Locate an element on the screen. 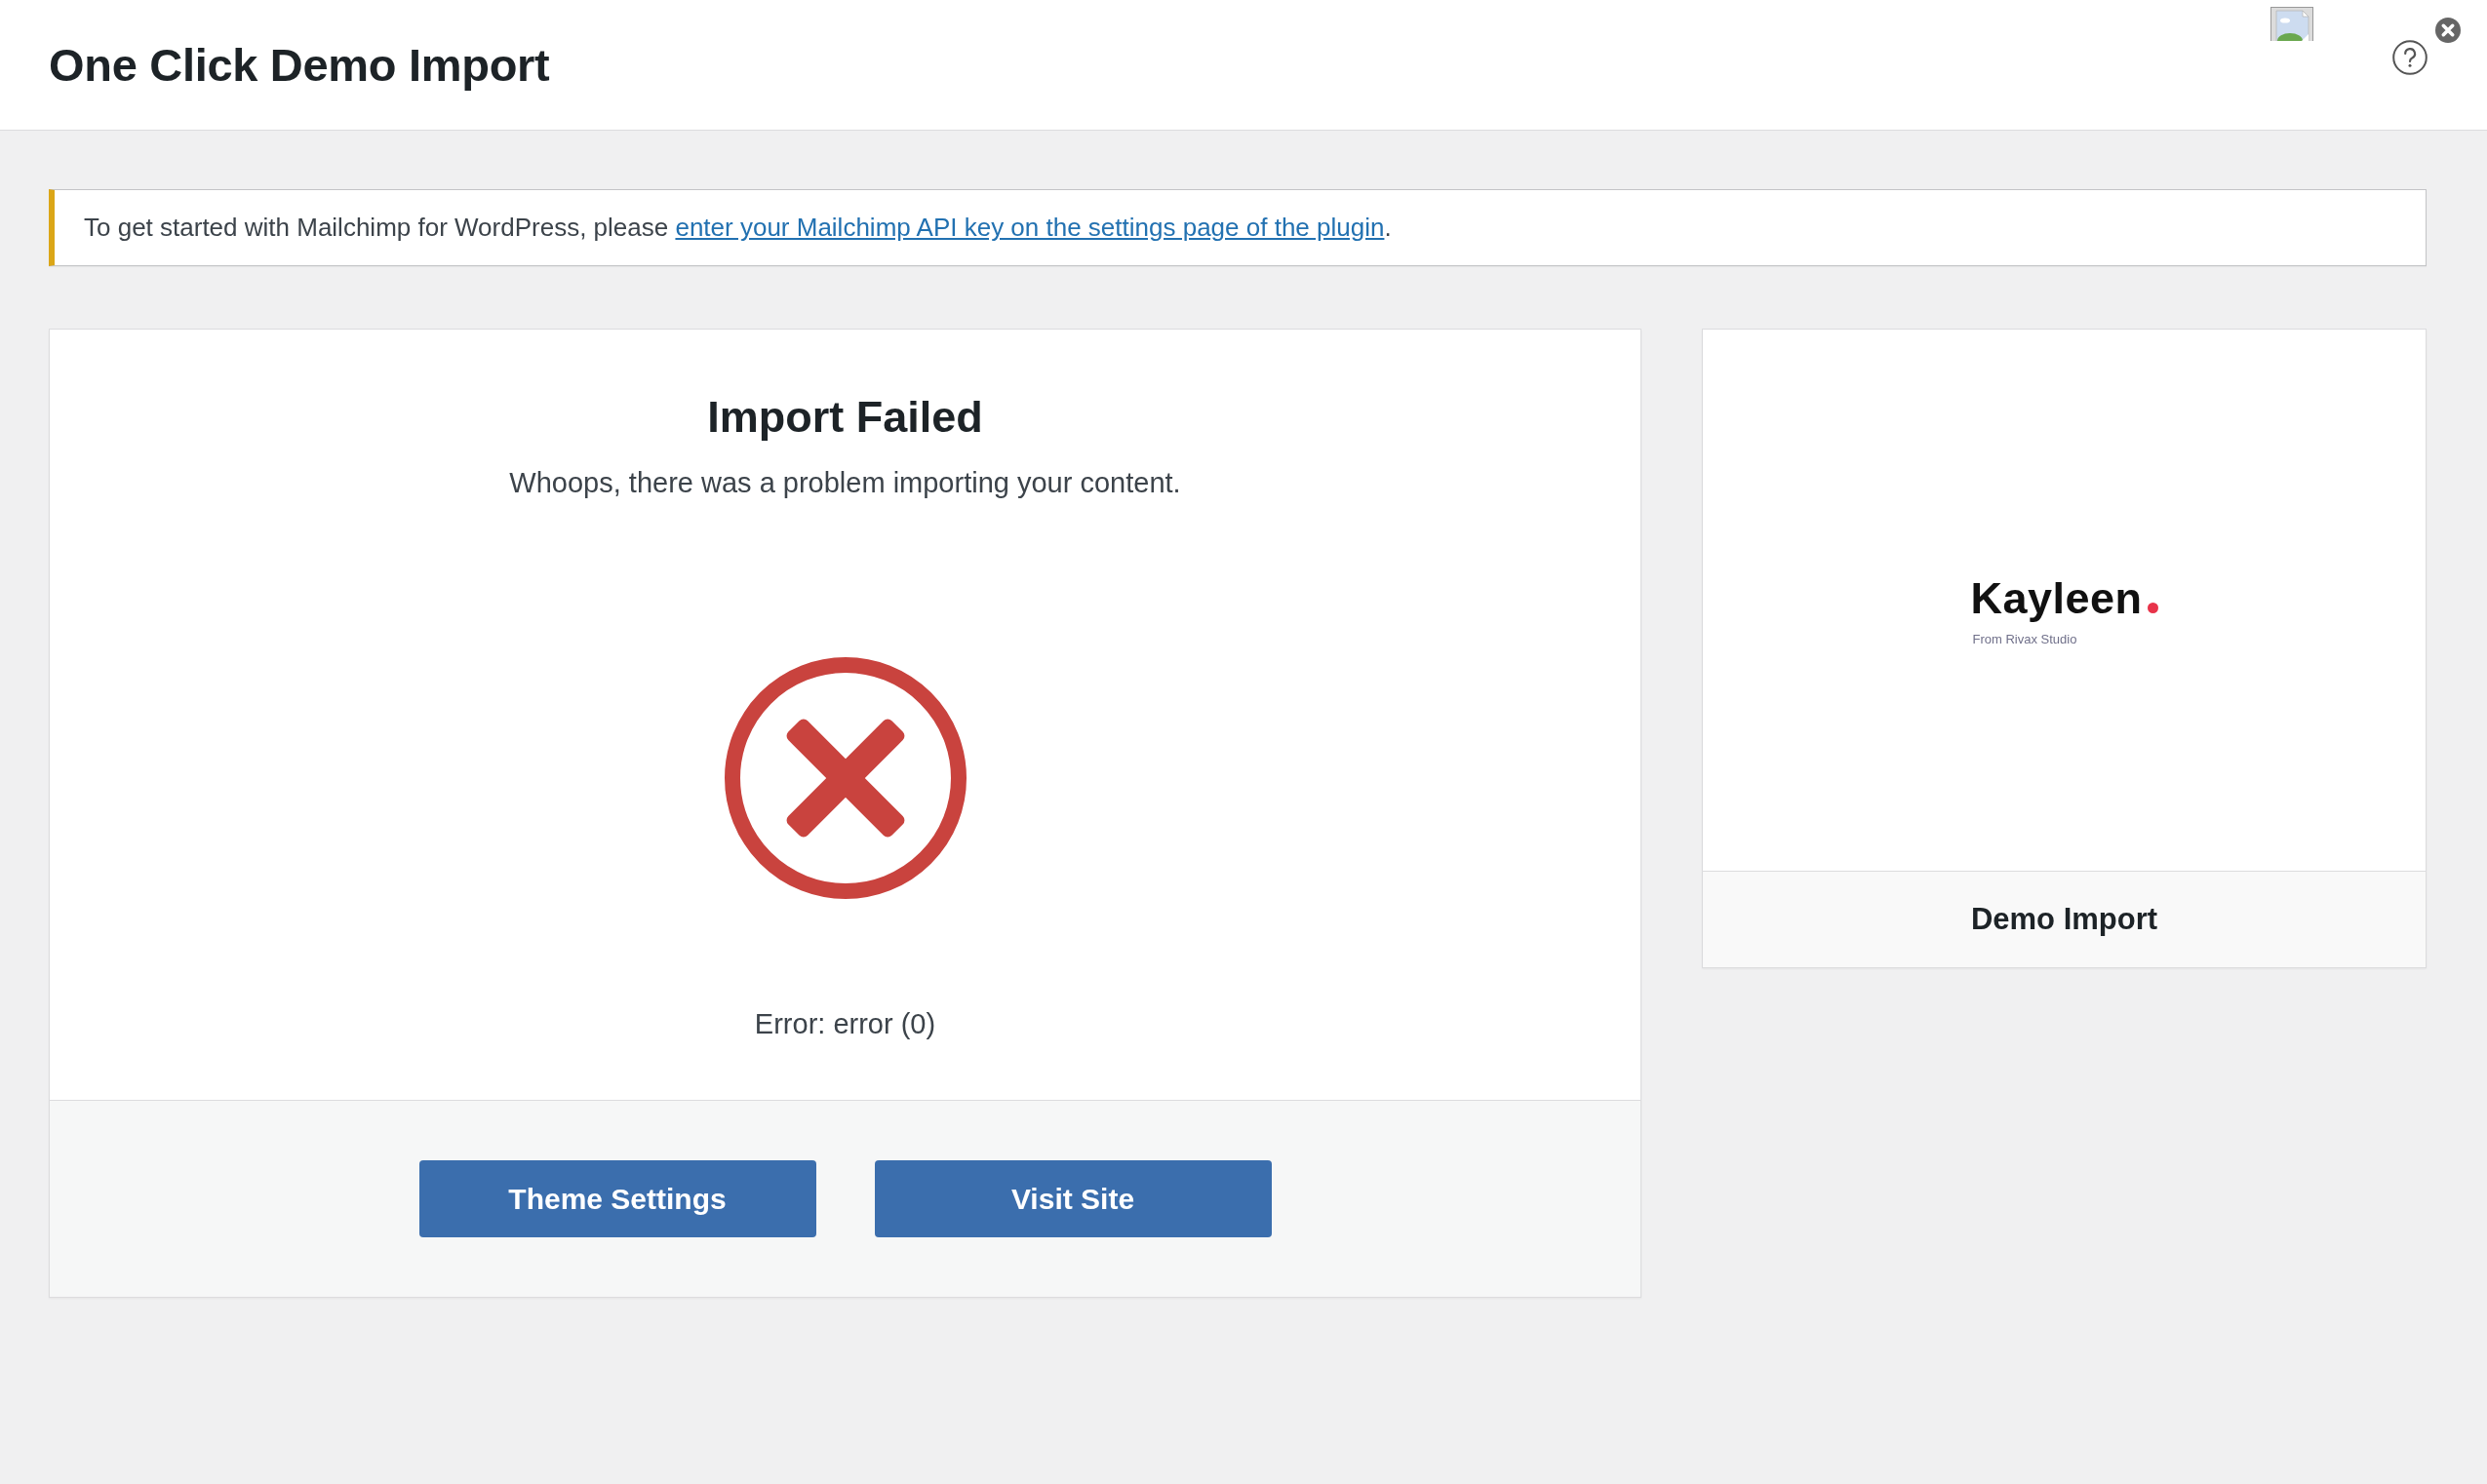  page-title: One Click Demo Import is located at coordinates (300, 65).